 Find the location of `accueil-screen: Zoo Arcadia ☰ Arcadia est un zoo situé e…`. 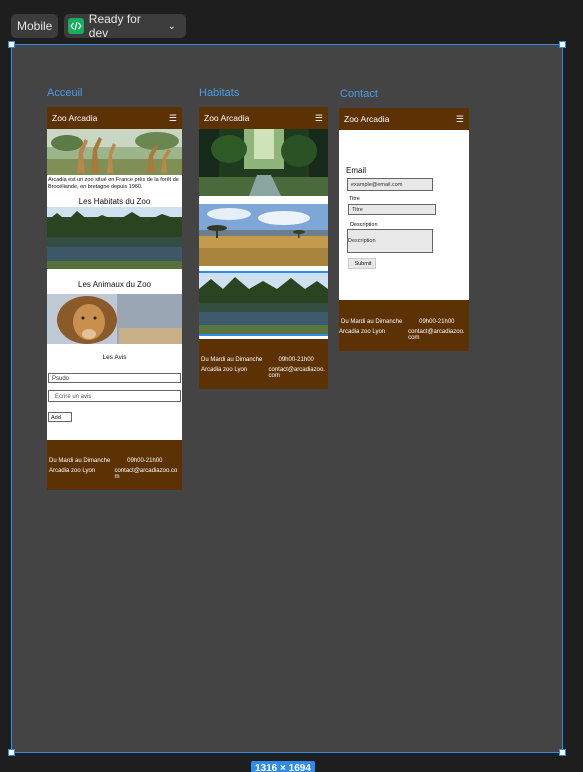

accueil-screen: Zoo Arcadia ☰ Arcadia est un zoo situé e… is located at coordinates (114, 298).